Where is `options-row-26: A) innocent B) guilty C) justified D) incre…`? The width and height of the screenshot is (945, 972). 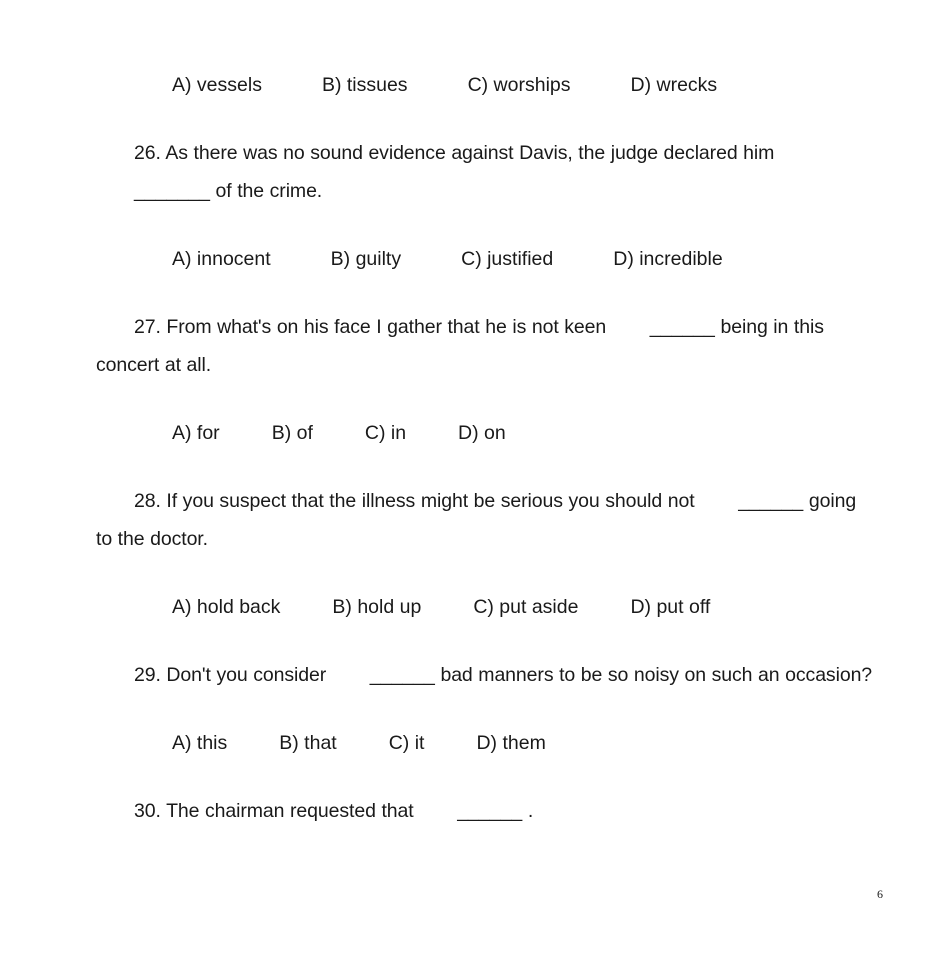
options-row-26: A) innocent B) guilty C) justified D) incre… is located at coordinates (486, 259).